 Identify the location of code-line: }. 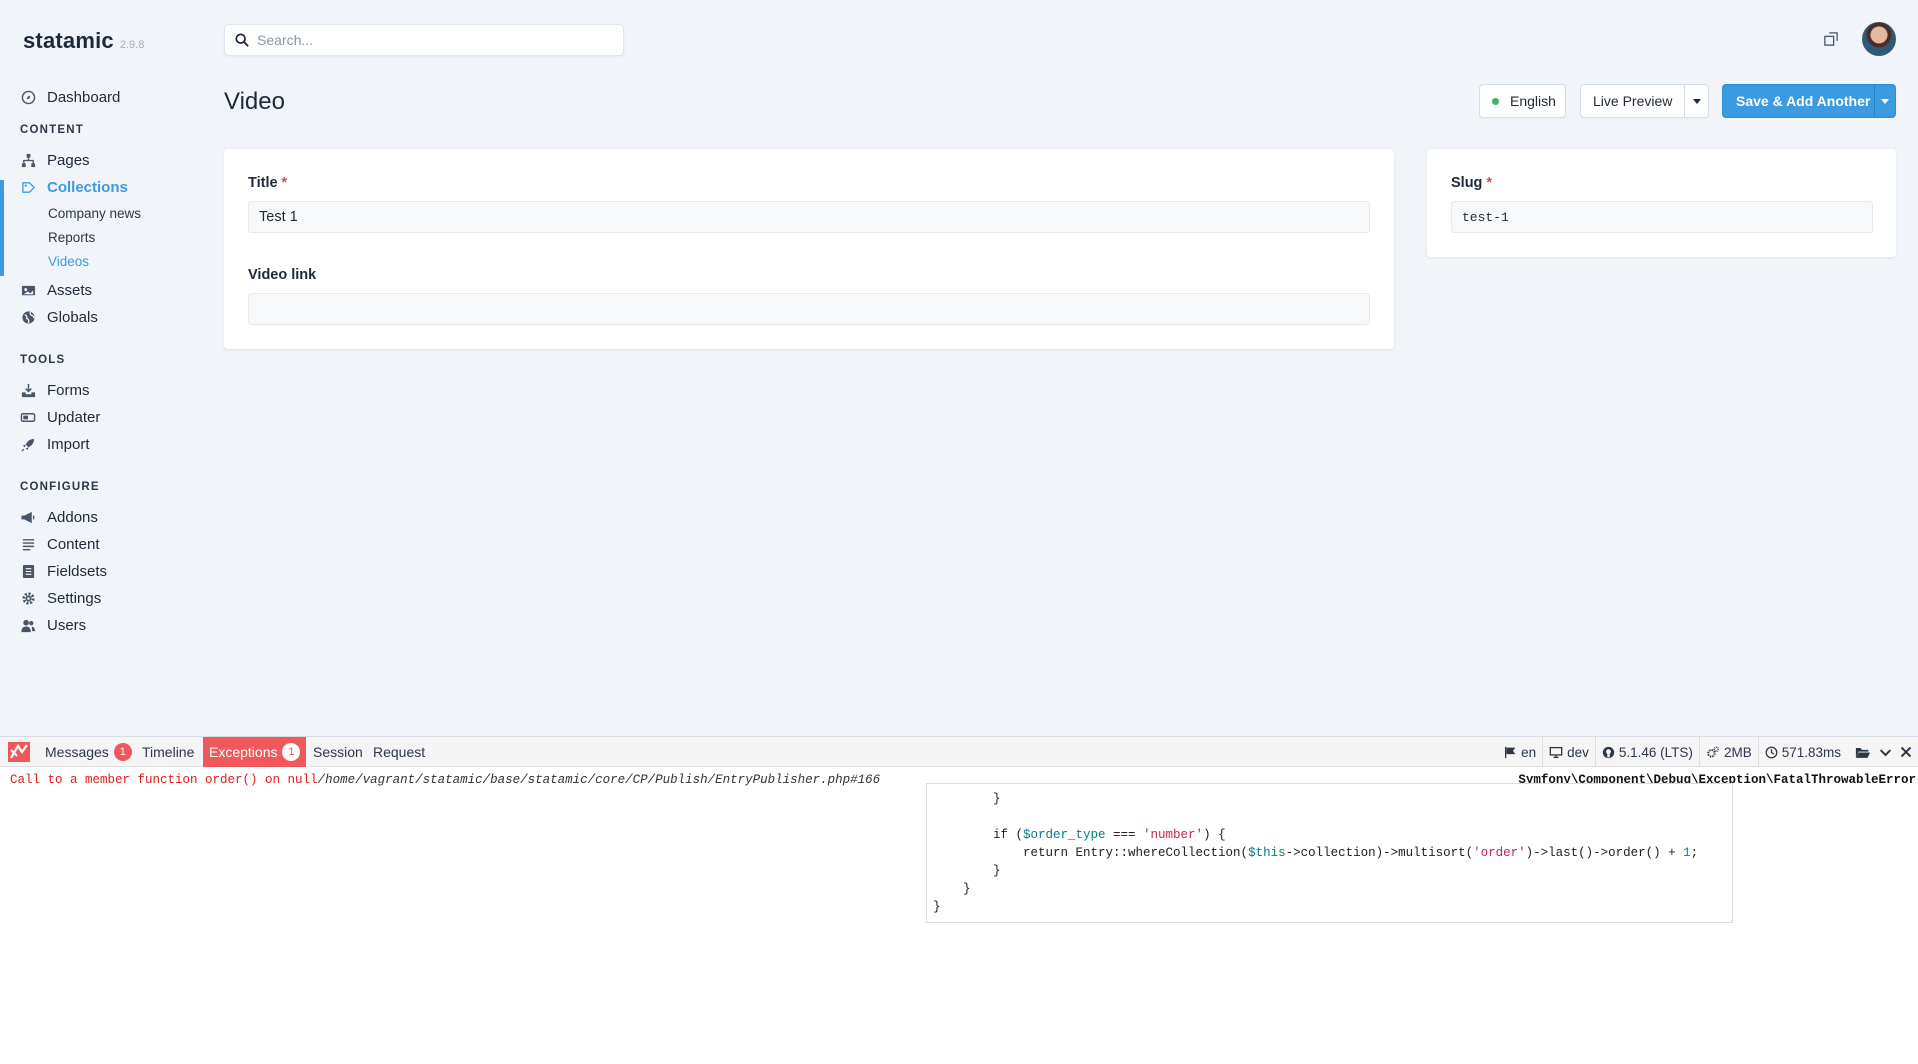
(967, 799).